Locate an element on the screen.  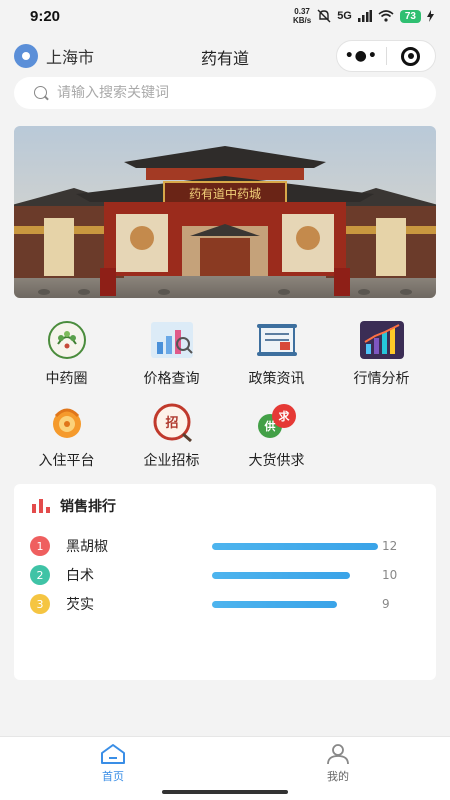
grid-item-bulk-supply: 供 求 大货供求 is located at coordinates (276, 436).